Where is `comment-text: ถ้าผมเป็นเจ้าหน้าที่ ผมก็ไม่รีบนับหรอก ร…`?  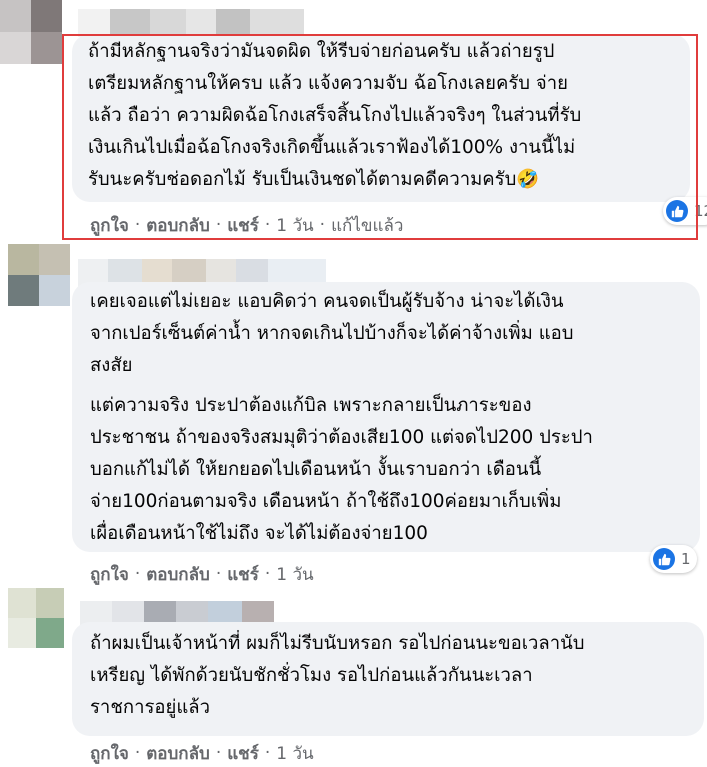
comment-text: ถ้าผมเป็นเจ้าหน้าที่ ผมก็ไม่รีบนับหรอก ร… is located at coordinates (337, 675).